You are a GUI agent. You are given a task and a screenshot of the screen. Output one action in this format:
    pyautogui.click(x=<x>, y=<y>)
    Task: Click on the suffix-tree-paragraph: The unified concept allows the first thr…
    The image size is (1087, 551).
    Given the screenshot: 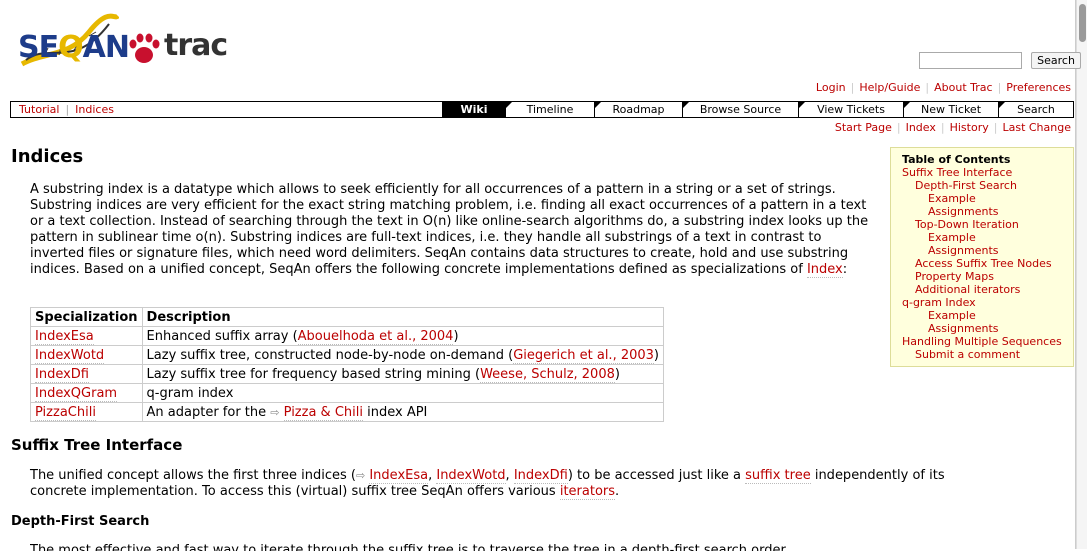 What is the action you would take?
    pyautogui.click(x=487, y=484)
    